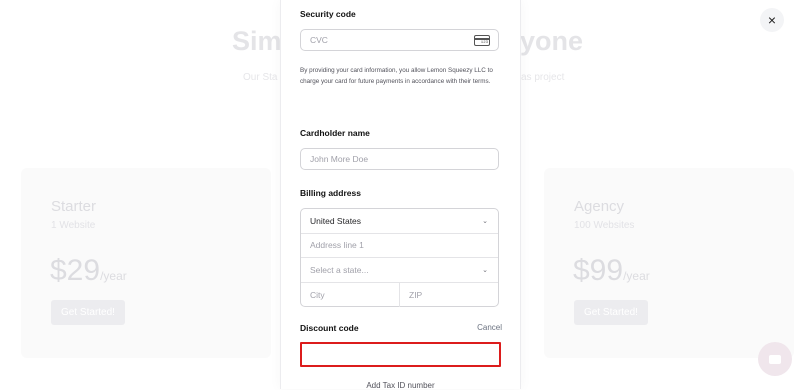 This screenshot has width=800, height=390. I want to click on zip-field: ZIP, so click(448, 295).